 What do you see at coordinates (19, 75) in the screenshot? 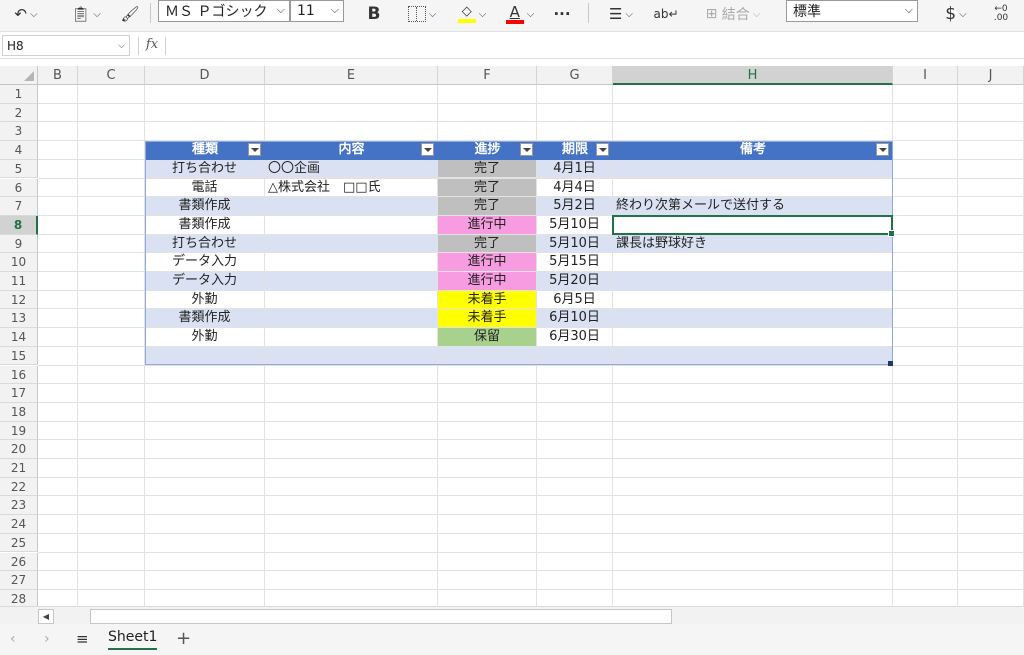
I see `select-all-corner` at bounding box center [19, 75].